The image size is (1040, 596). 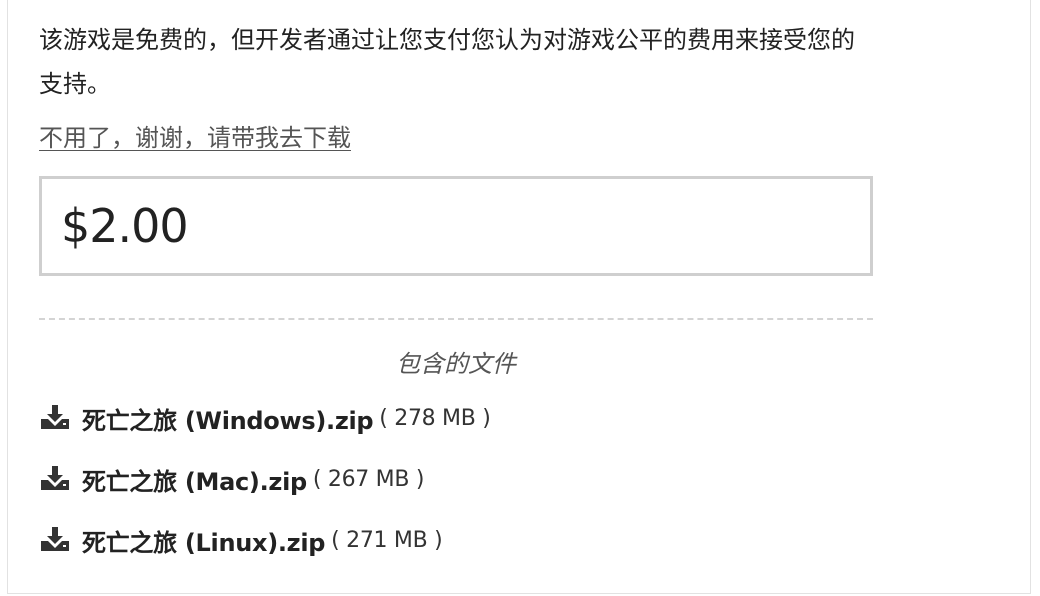 What do you see at coordinates (194, 481) in the screenshot?
I see `file-name: 死亡之旅 (Mac).zip` at bounding box center [194, 481].